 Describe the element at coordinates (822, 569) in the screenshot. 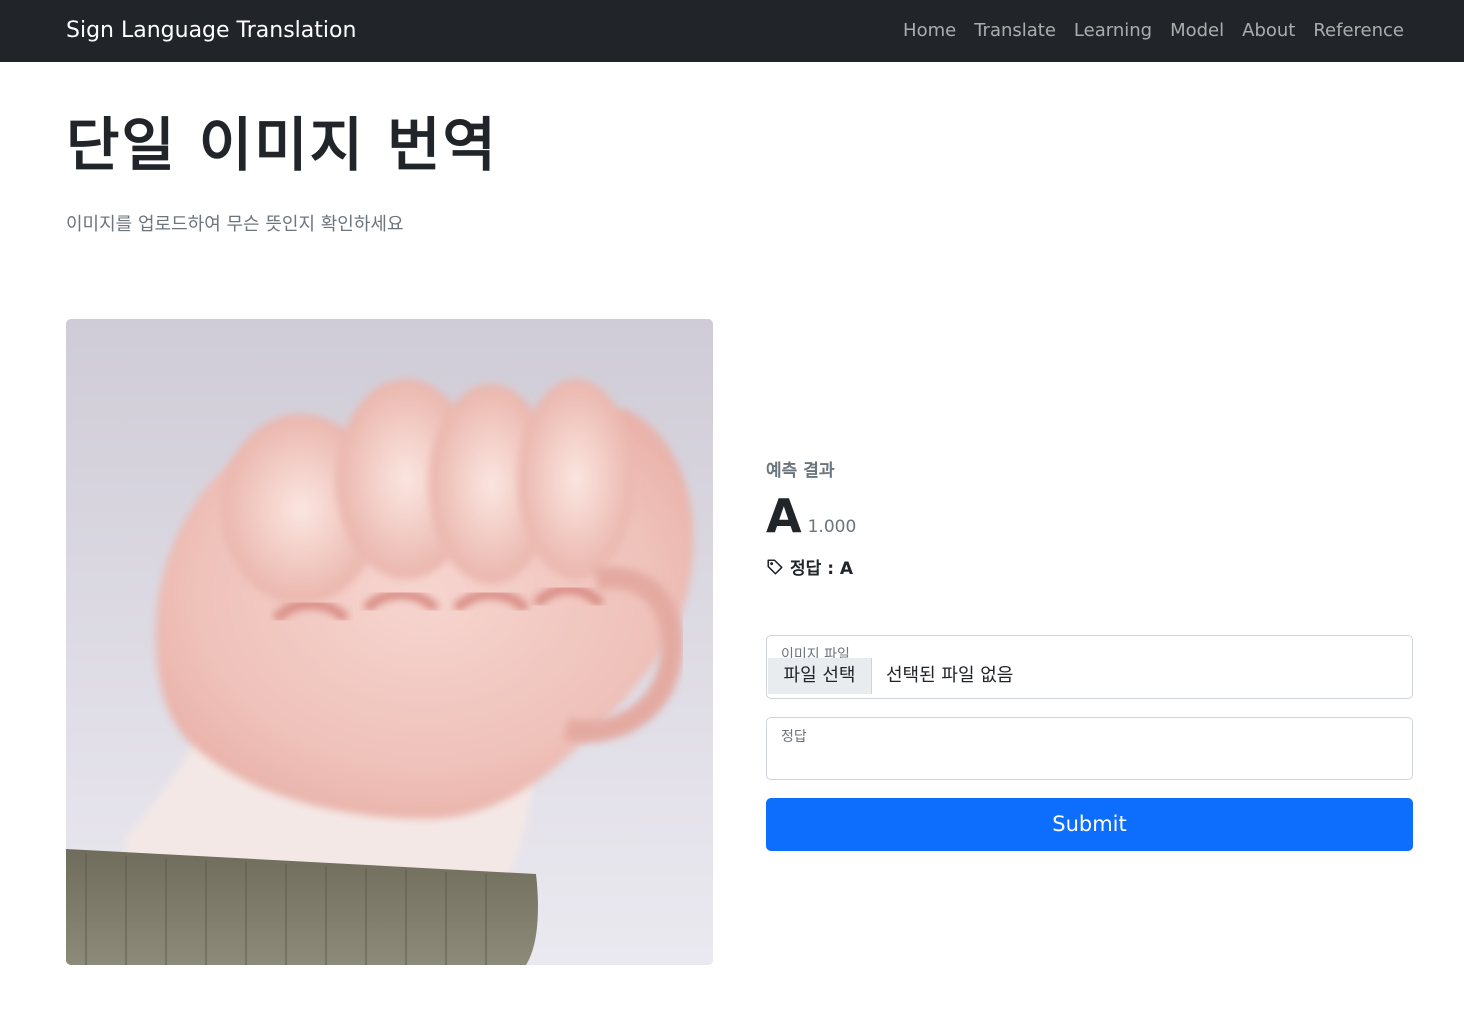

I see `answer-text: 정답 : A` at that location.